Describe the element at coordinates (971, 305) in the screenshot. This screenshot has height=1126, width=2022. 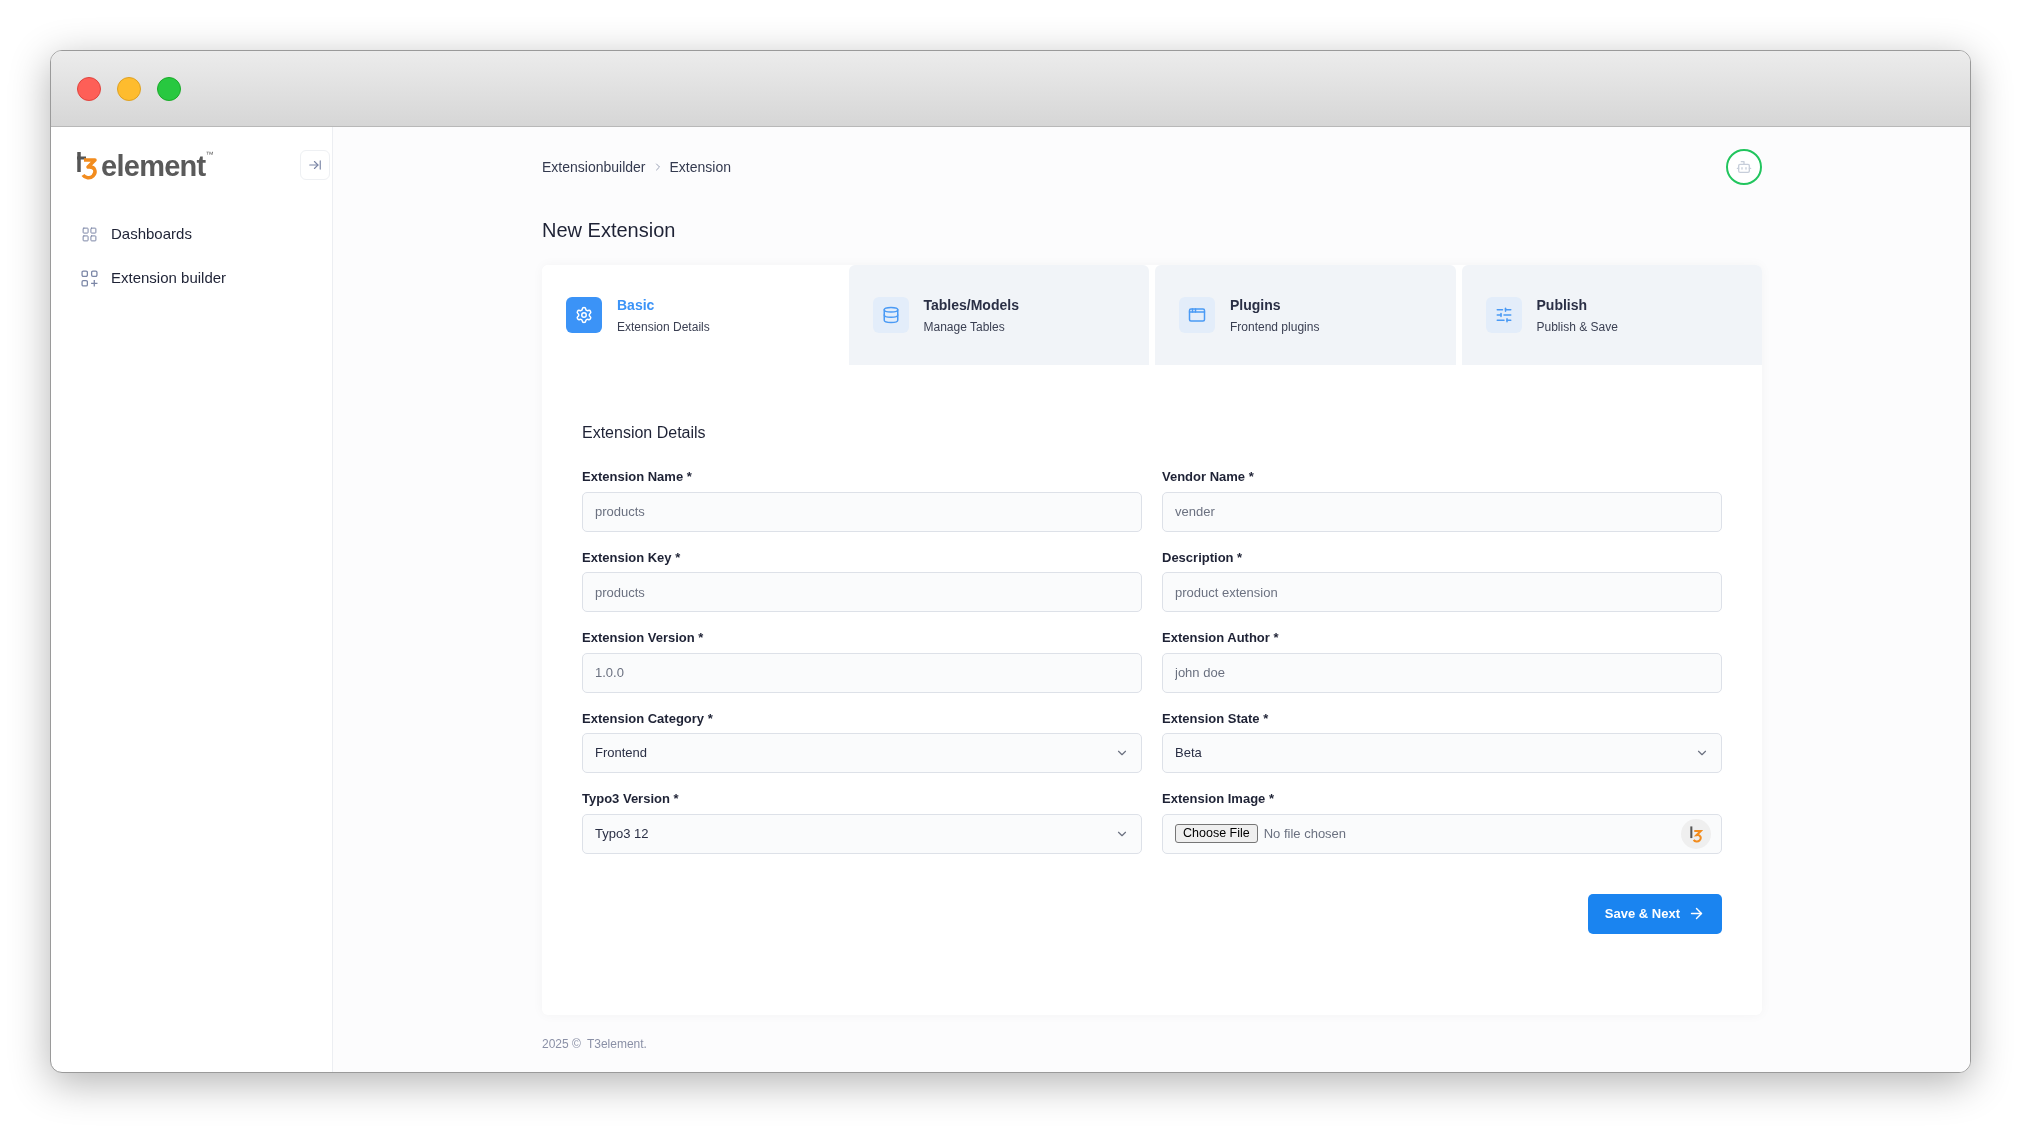
I see `step-title: Tables/Models` at that location.